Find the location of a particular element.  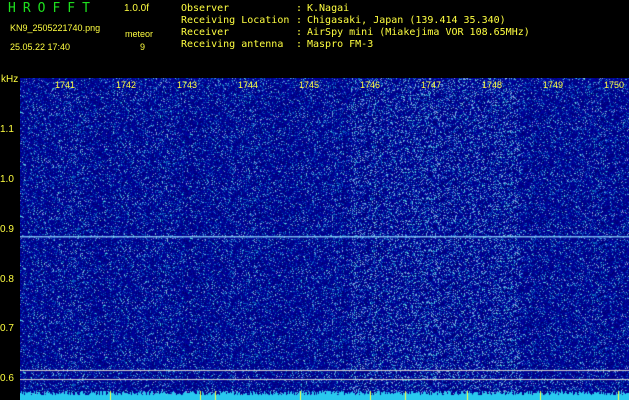

version-label: 1.0.0f is located at coordinates (137, 8).